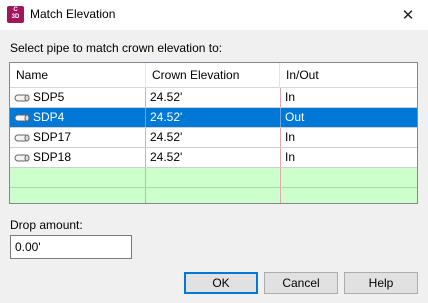 Image resolution: width=428 pixels, height=303 pixels. What do you see at coordinates (71, 247) in the screenshot?
I see `drop-amount-input` at bounding box center [71, 247].